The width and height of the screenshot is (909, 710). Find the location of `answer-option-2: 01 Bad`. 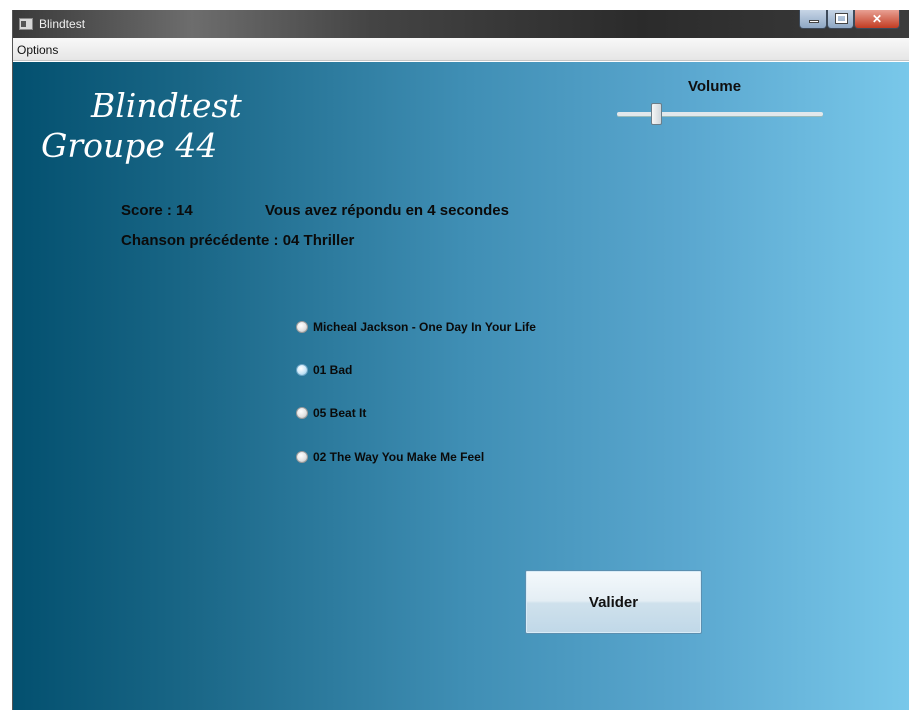

answer-option-2: 01 Bad is located at coordinates (324, 370).